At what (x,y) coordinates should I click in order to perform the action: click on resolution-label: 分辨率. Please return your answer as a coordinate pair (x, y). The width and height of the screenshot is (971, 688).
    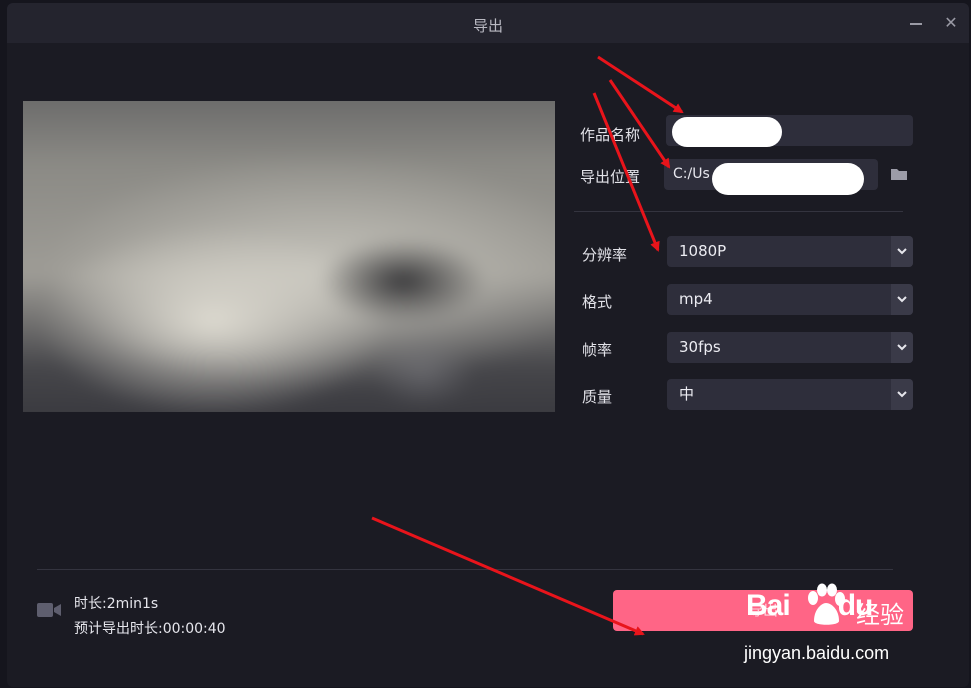
    Looking at the image, I should click on (605, 255).